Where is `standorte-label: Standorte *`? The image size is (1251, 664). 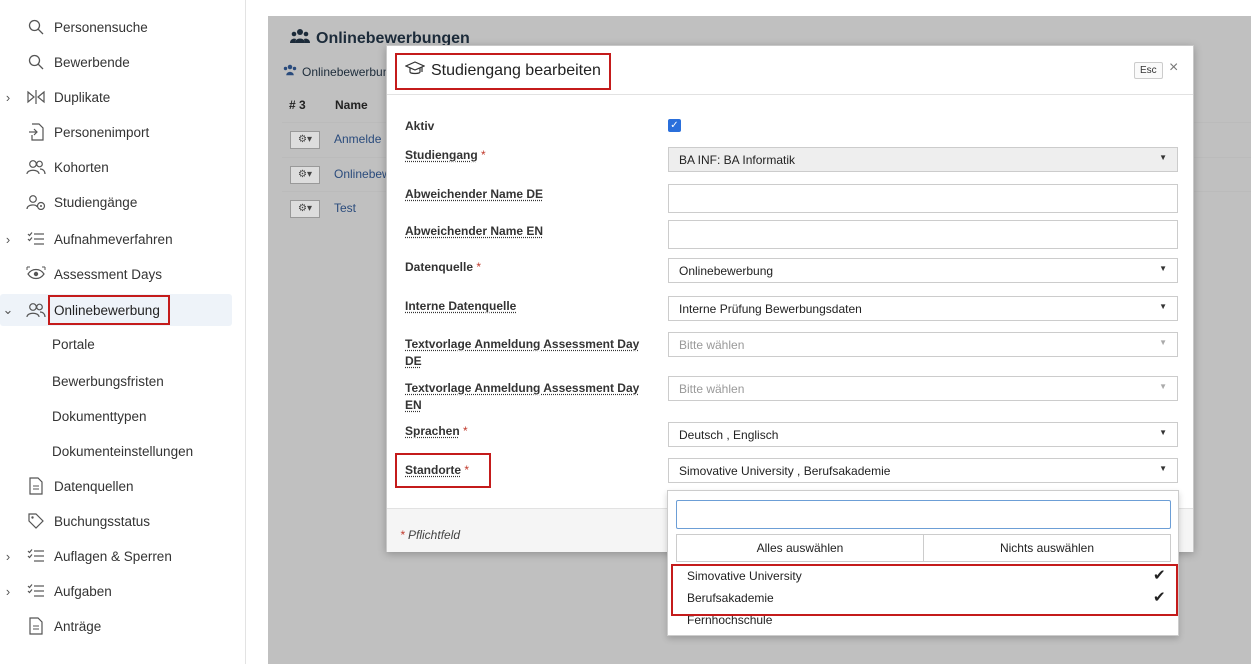
standorte-label: Standorte * is located at coordinates (437, 470).